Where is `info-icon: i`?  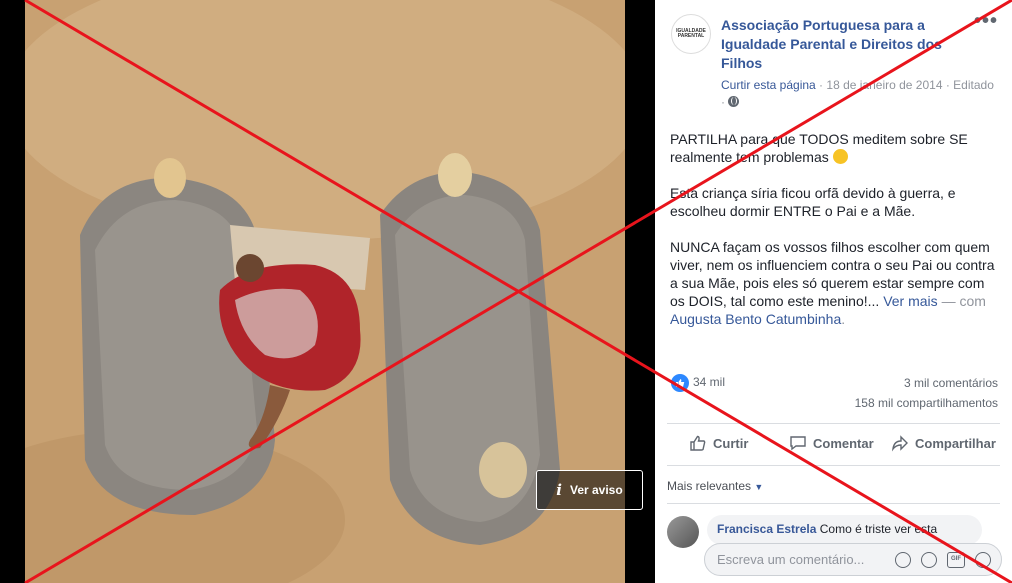
info-icon: i is located at coordinates (559, 490).